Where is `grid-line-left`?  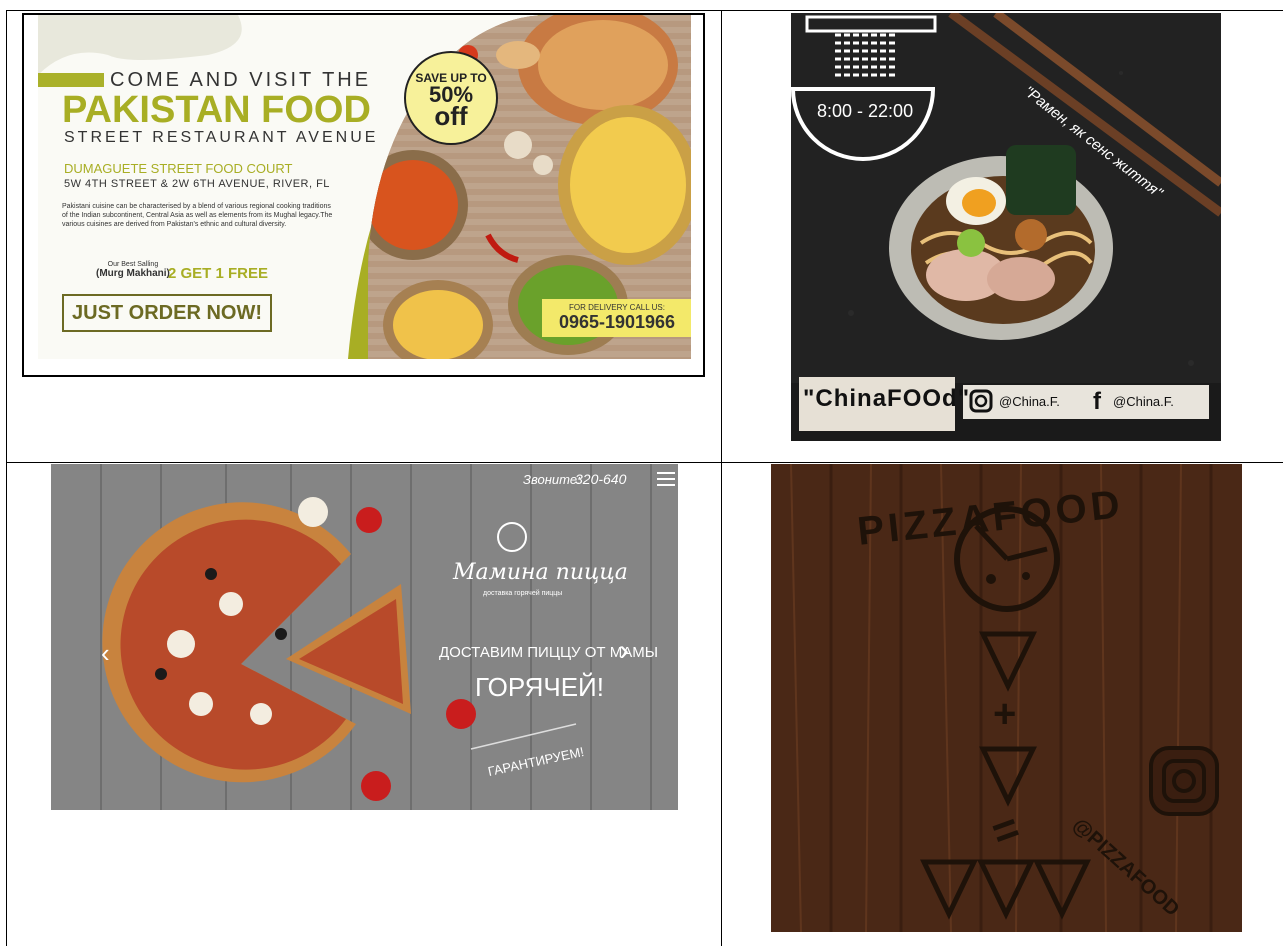 grid-line-left is located at coordinates (6, 478).